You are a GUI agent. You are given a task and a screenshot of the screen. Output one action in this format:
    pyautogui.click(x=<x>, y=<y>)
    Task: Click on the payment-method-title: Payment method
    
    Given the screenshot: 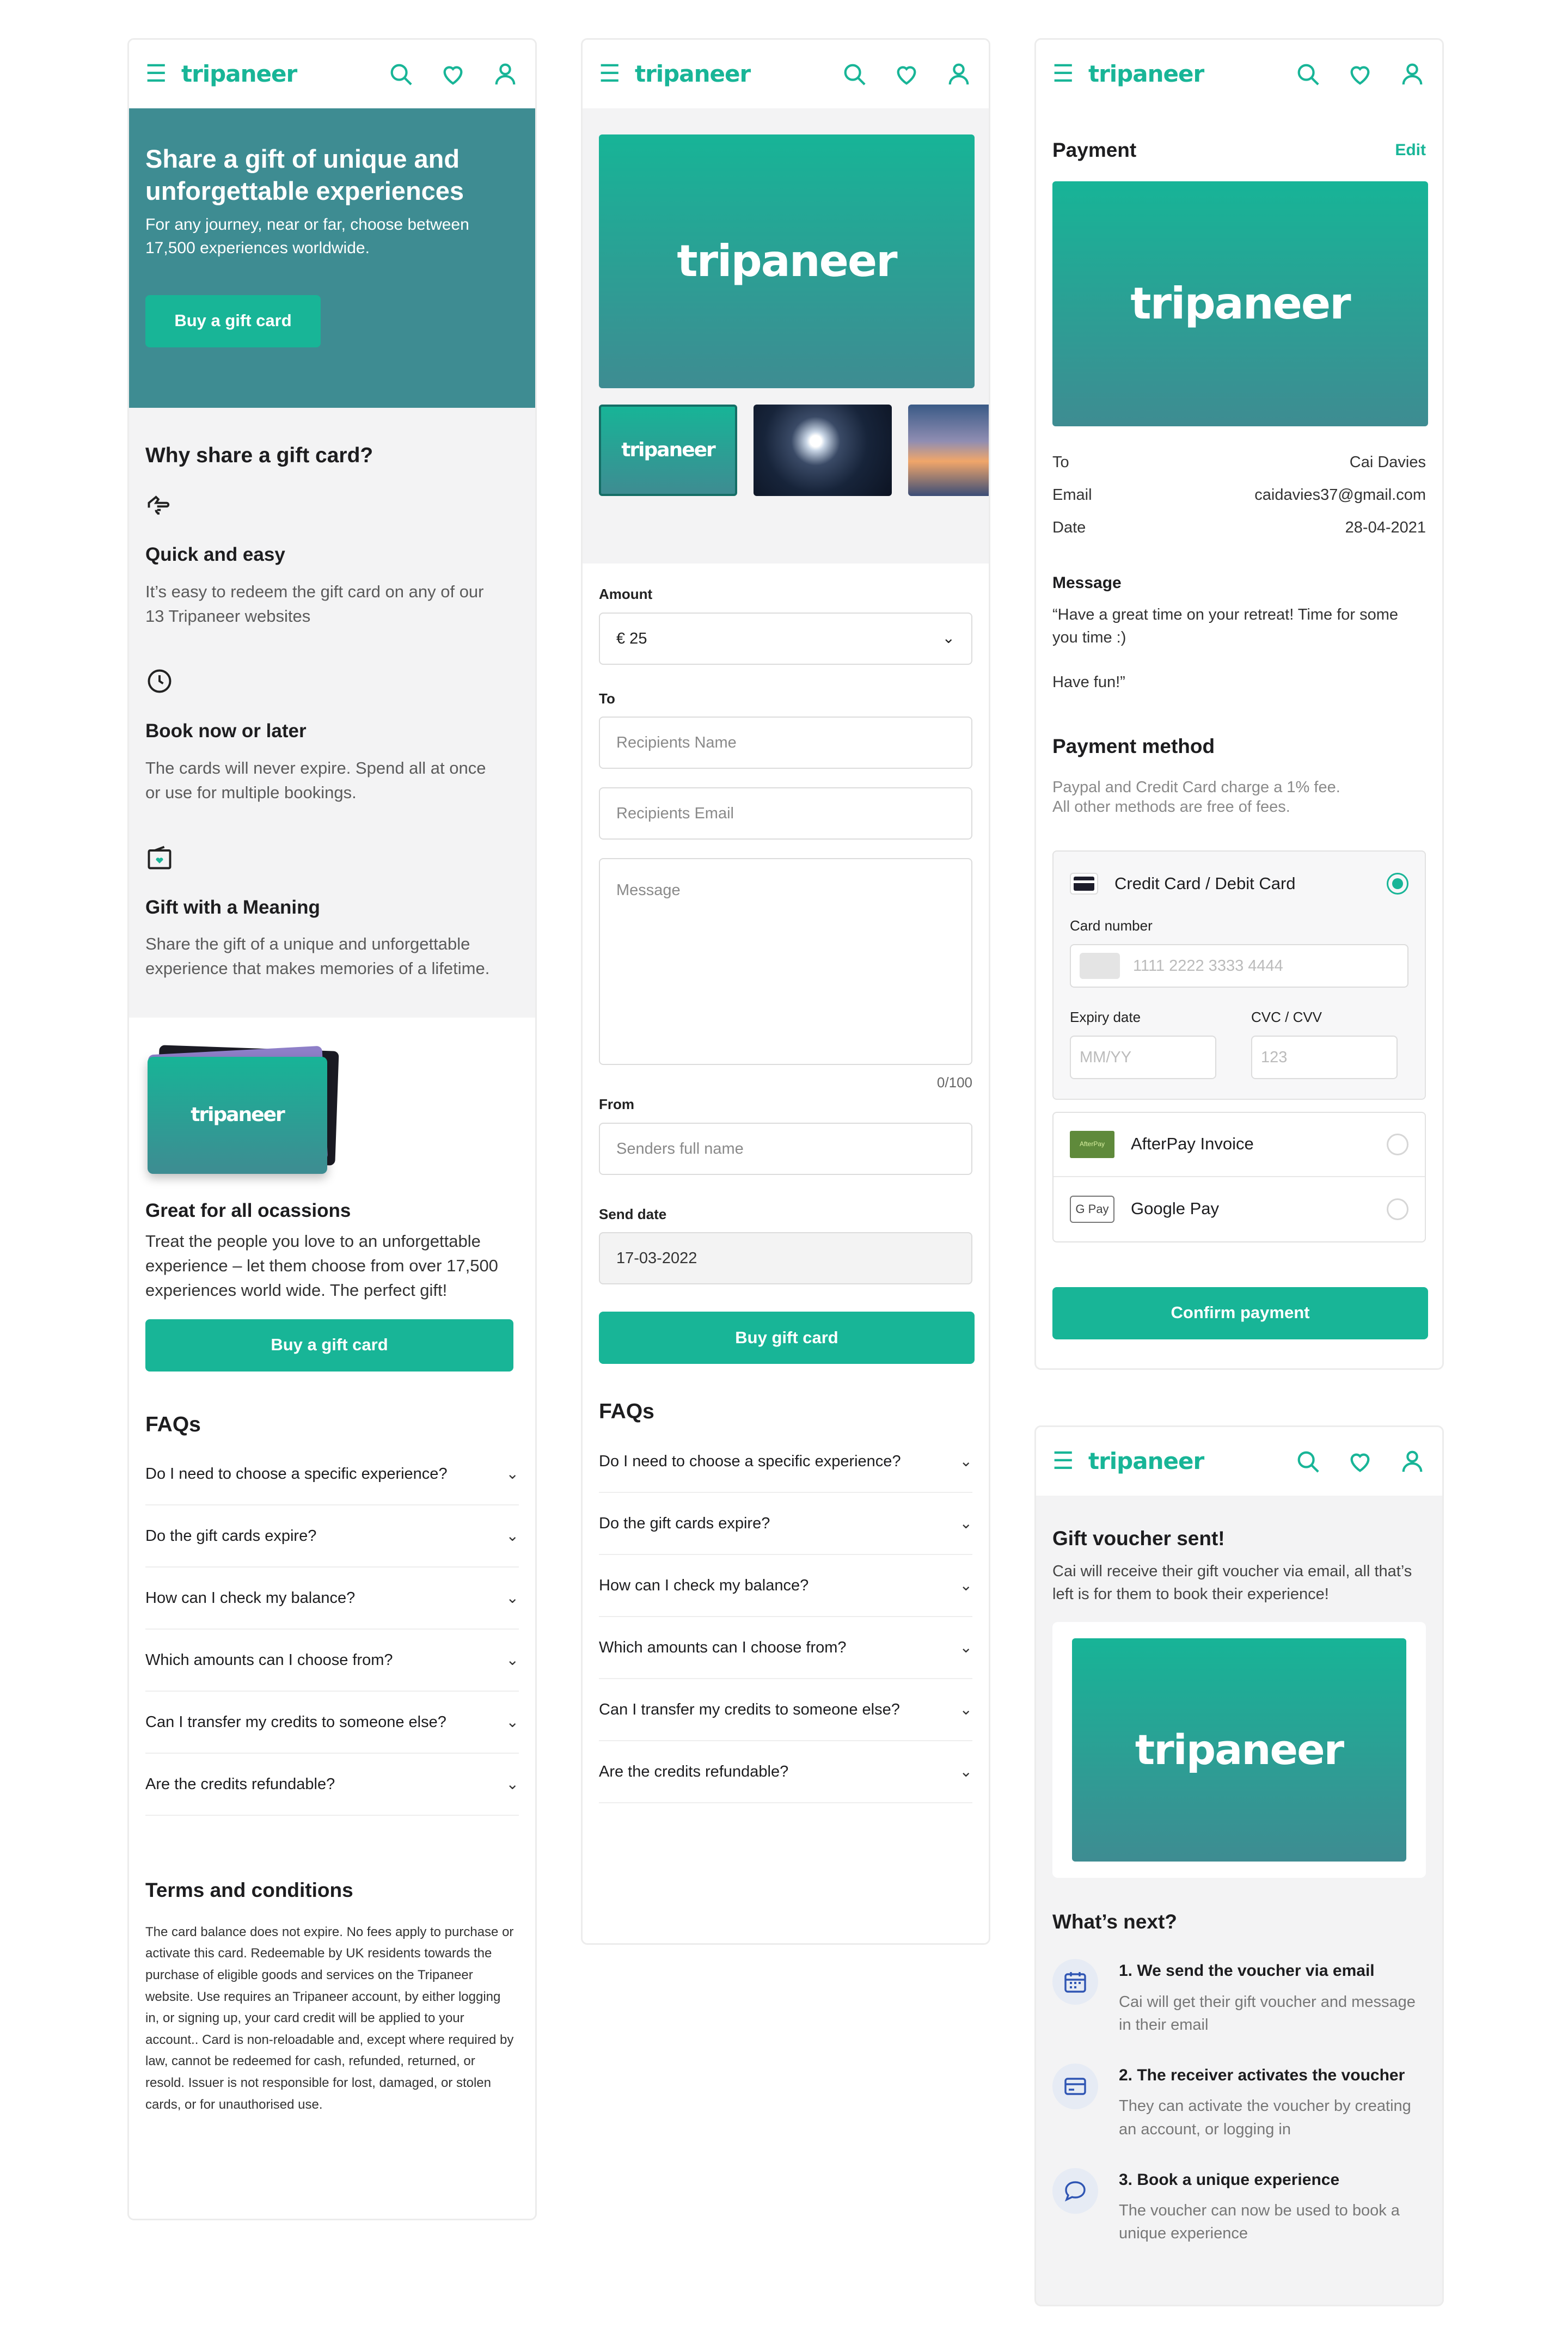 What is the action you would take?
    pyautogui.click(x=1133, y=746)
    